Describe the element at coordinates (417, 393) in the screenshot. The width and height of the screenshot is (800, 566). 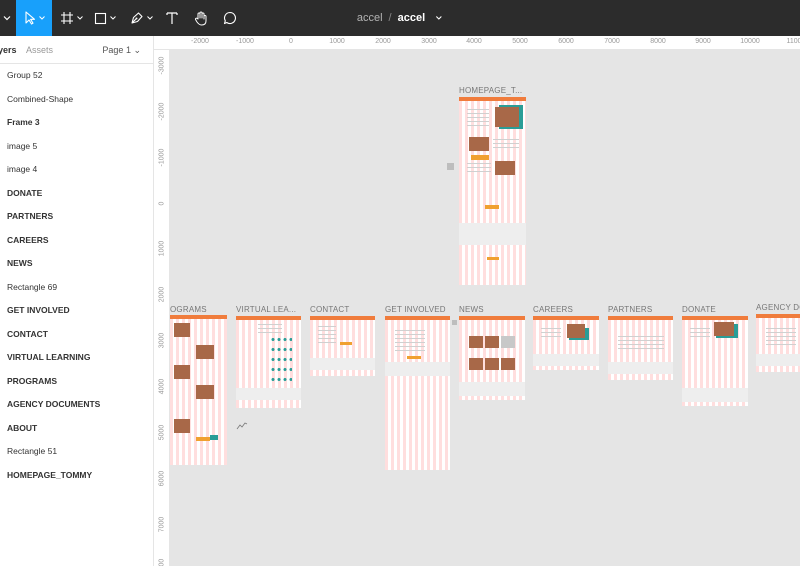
I see `frame-get-involved` at that location.